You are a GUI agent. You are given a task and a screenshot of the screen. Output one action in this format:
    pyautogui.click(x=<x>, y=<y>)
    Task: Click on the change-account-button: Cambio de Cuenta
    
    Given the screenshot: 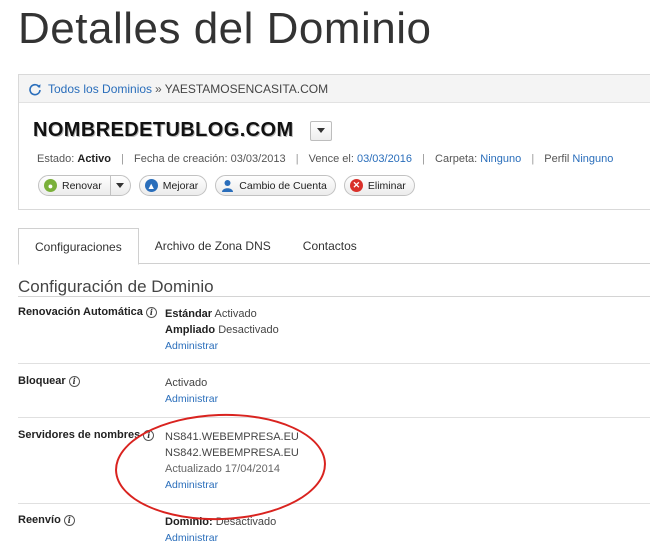 What is the action you would take?
    pyautogui.click(x=275, y=185)
    